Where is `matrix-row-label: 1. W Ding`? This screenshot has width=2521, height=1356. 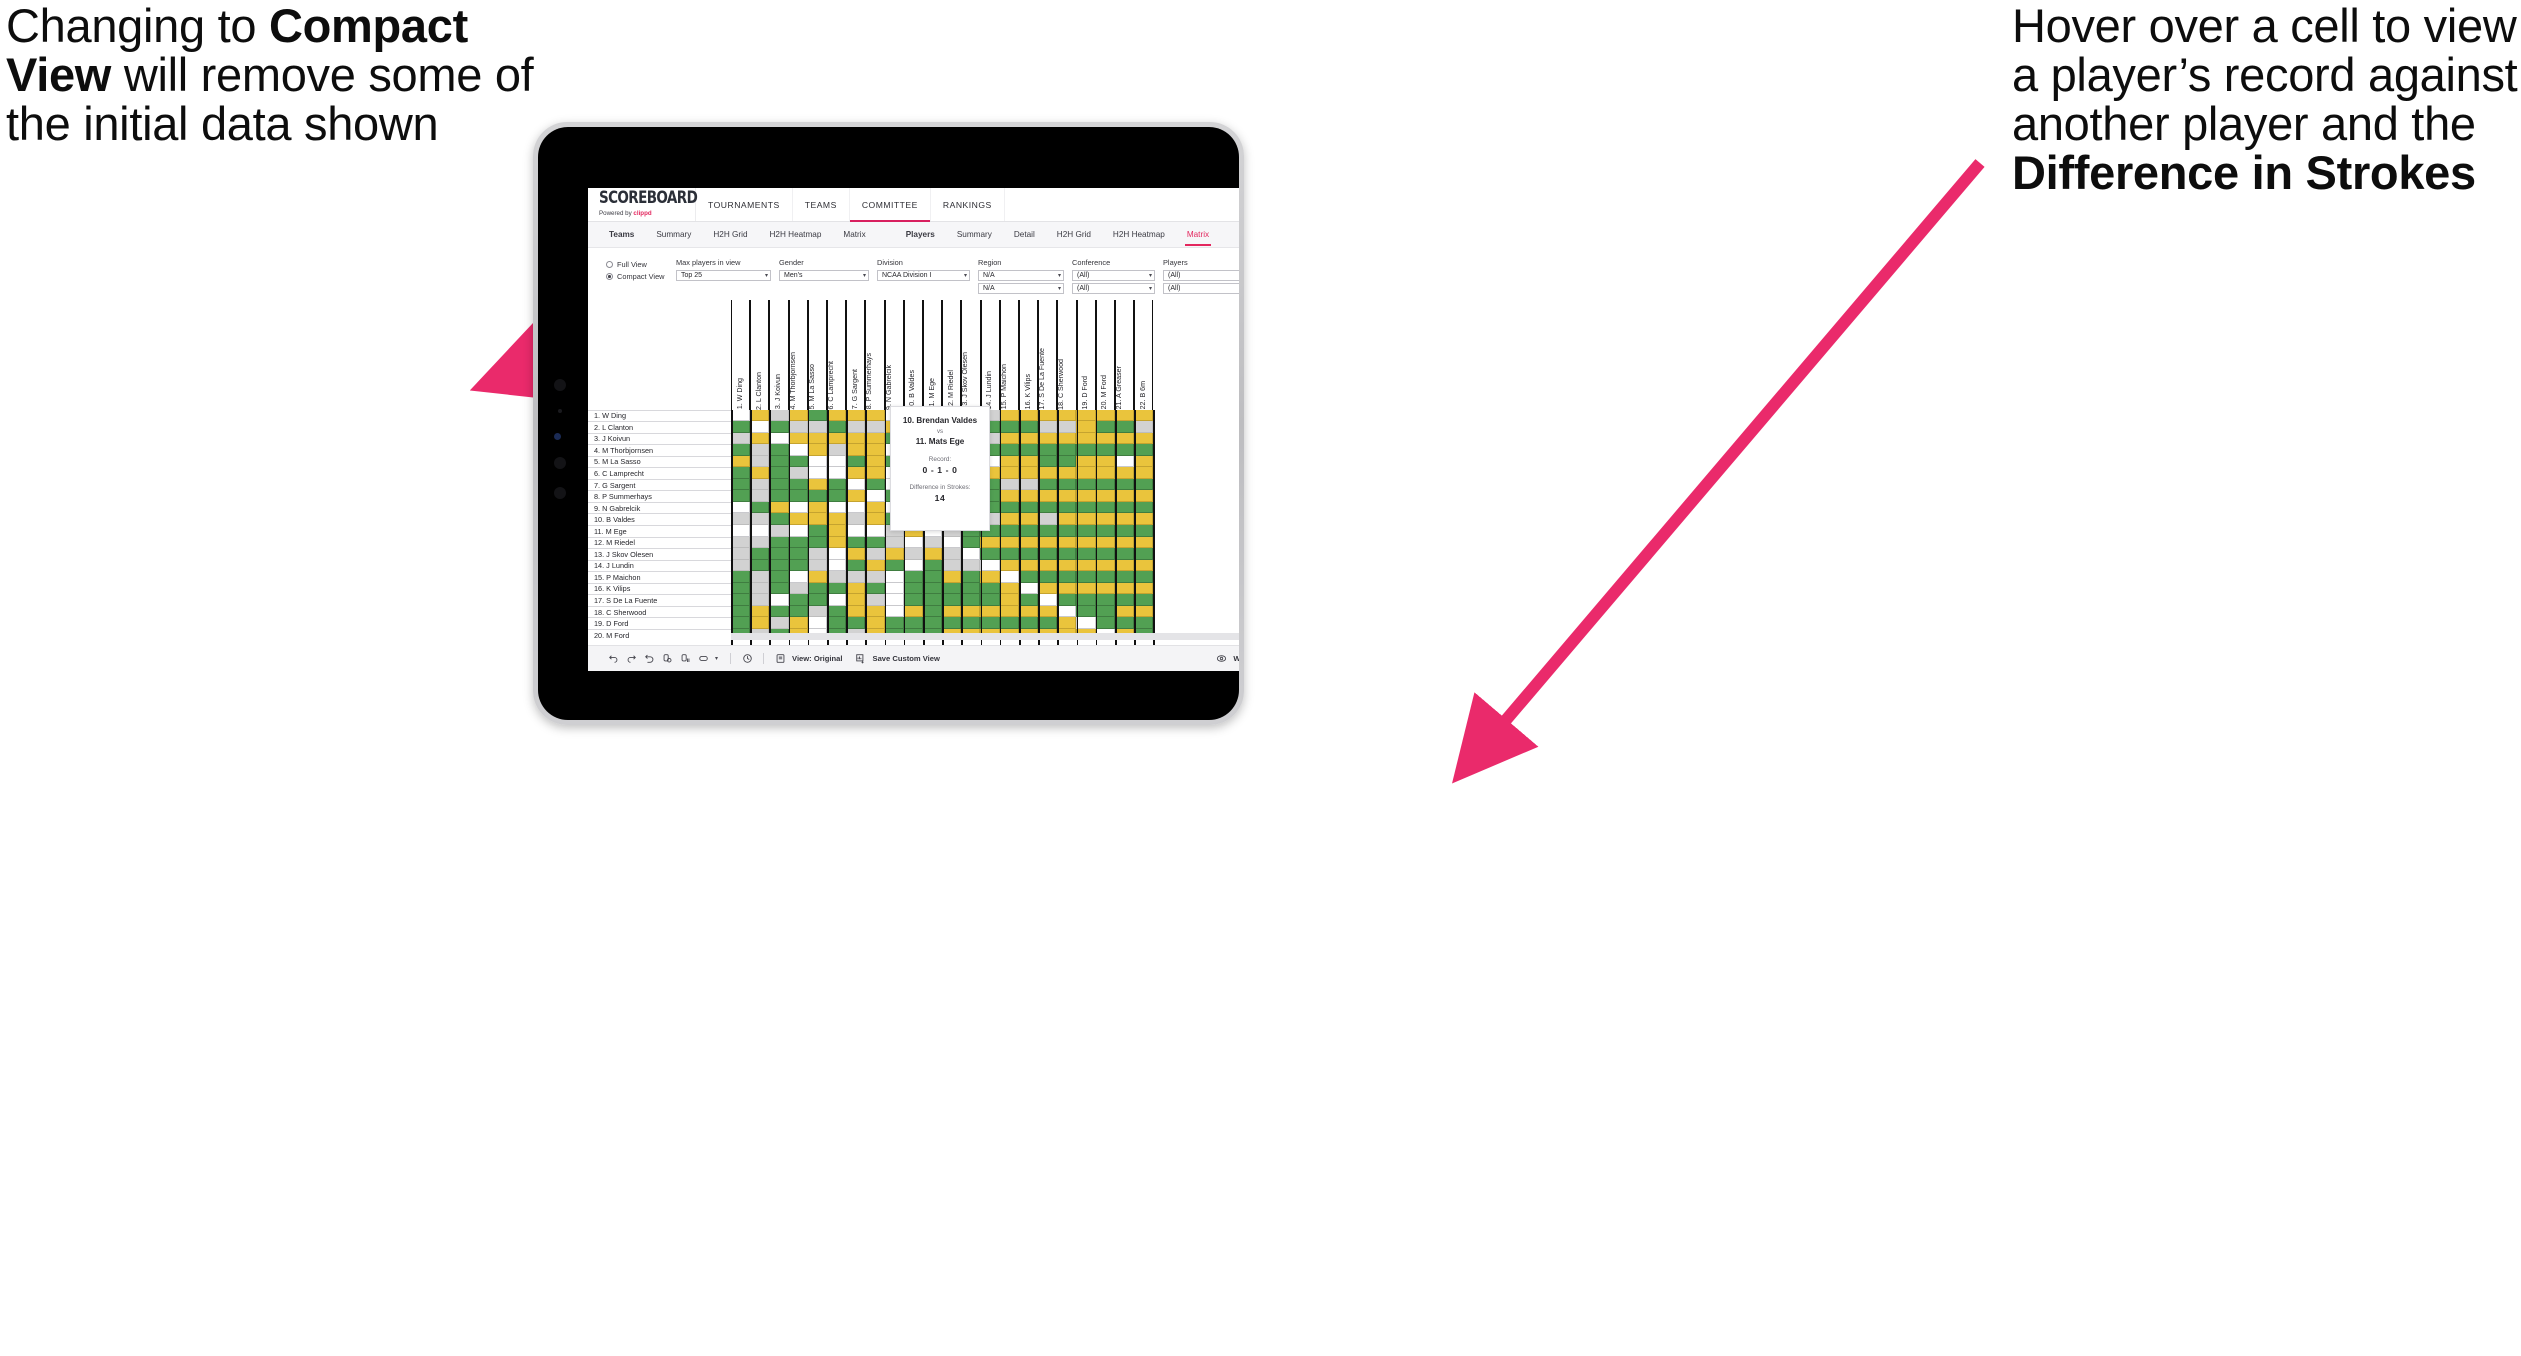
matrix-row-label: 1. W Ding is located at coordinates (659, 415).